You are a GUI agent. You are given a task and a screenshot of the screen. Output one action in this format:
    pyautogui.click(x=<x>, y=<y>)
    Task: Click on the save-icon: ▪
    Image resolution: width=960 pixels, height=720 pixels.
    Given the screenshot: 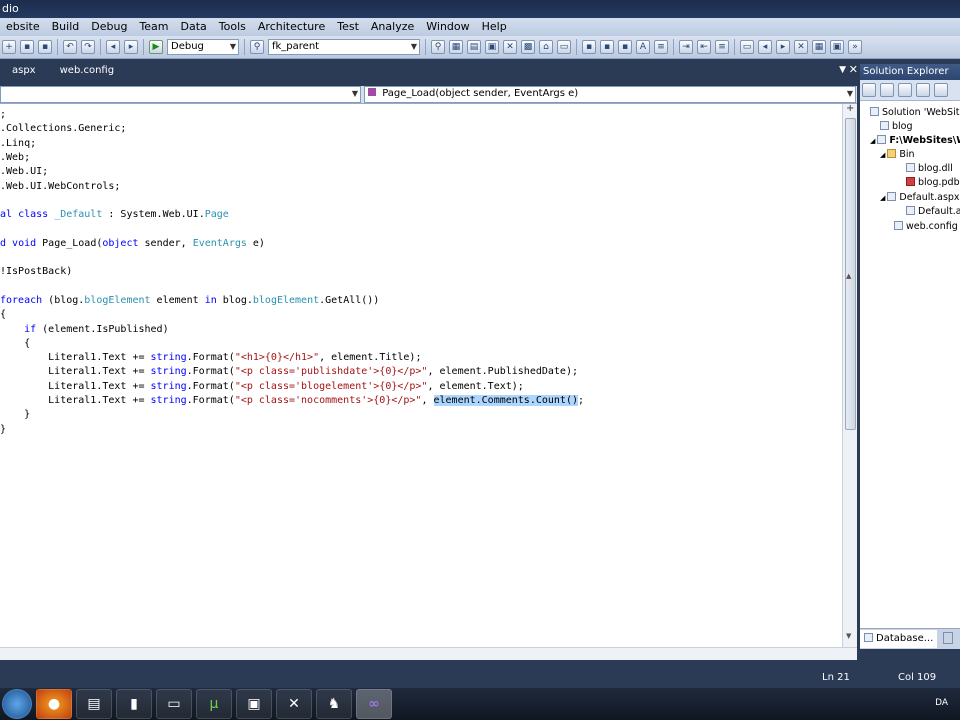 What is the action you would take?
    pyautogui.click(x=27, y=47)
    